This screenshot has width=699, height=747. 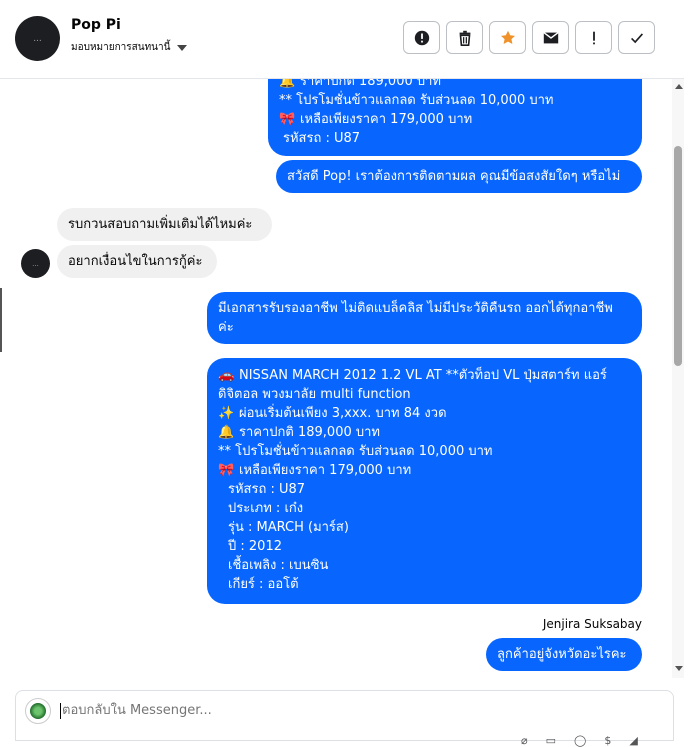 What do you see at coordinates (288, 527) in the screenshot?
I see `message-line: รุ่น : MARCH (มาร์ส)` at bounding box center [288, 527].